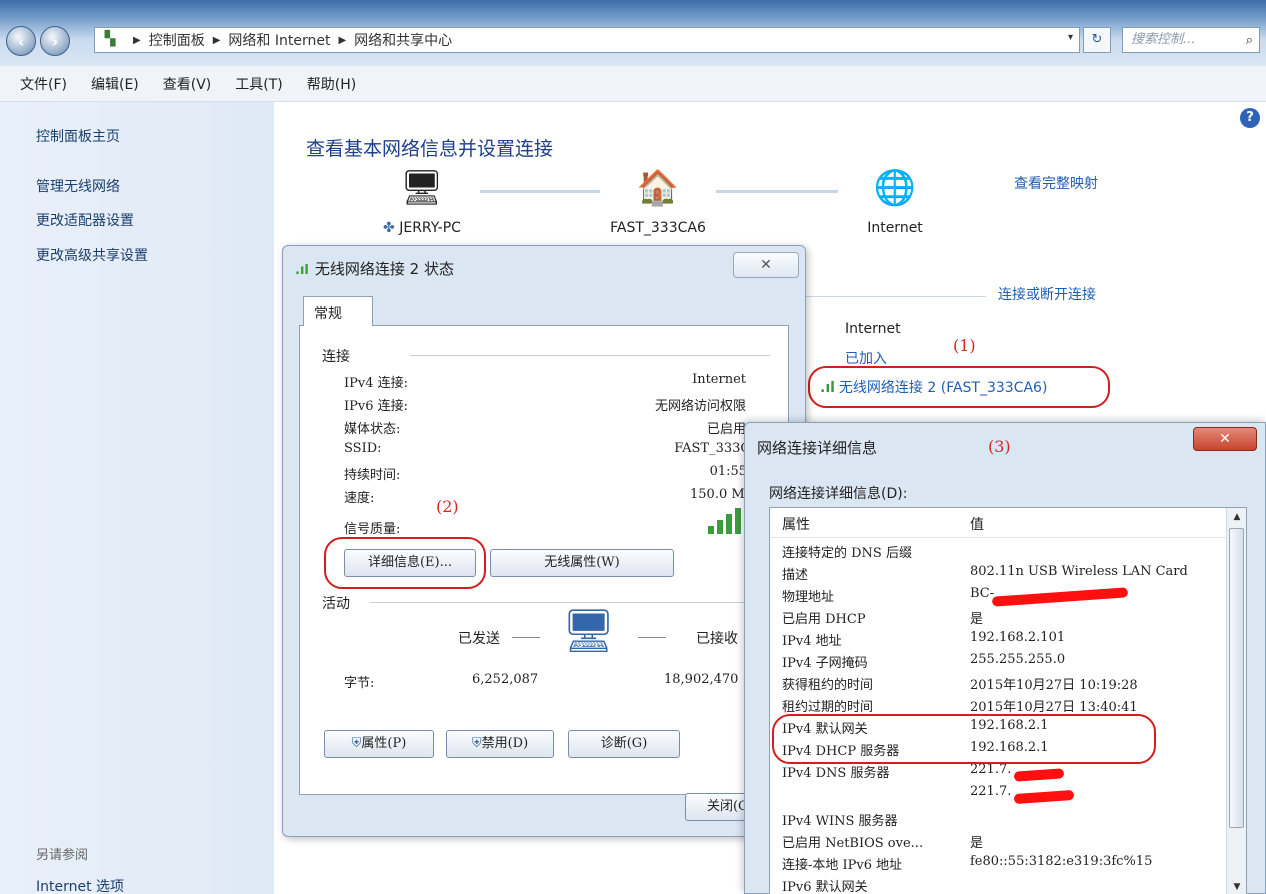 The image size is (1266, 894). What do you see at coordinates (1047, 294) in the screenshot?
I see `connect-disconnect-link: 连接或断开连接` at bounding box center [1047, 294].